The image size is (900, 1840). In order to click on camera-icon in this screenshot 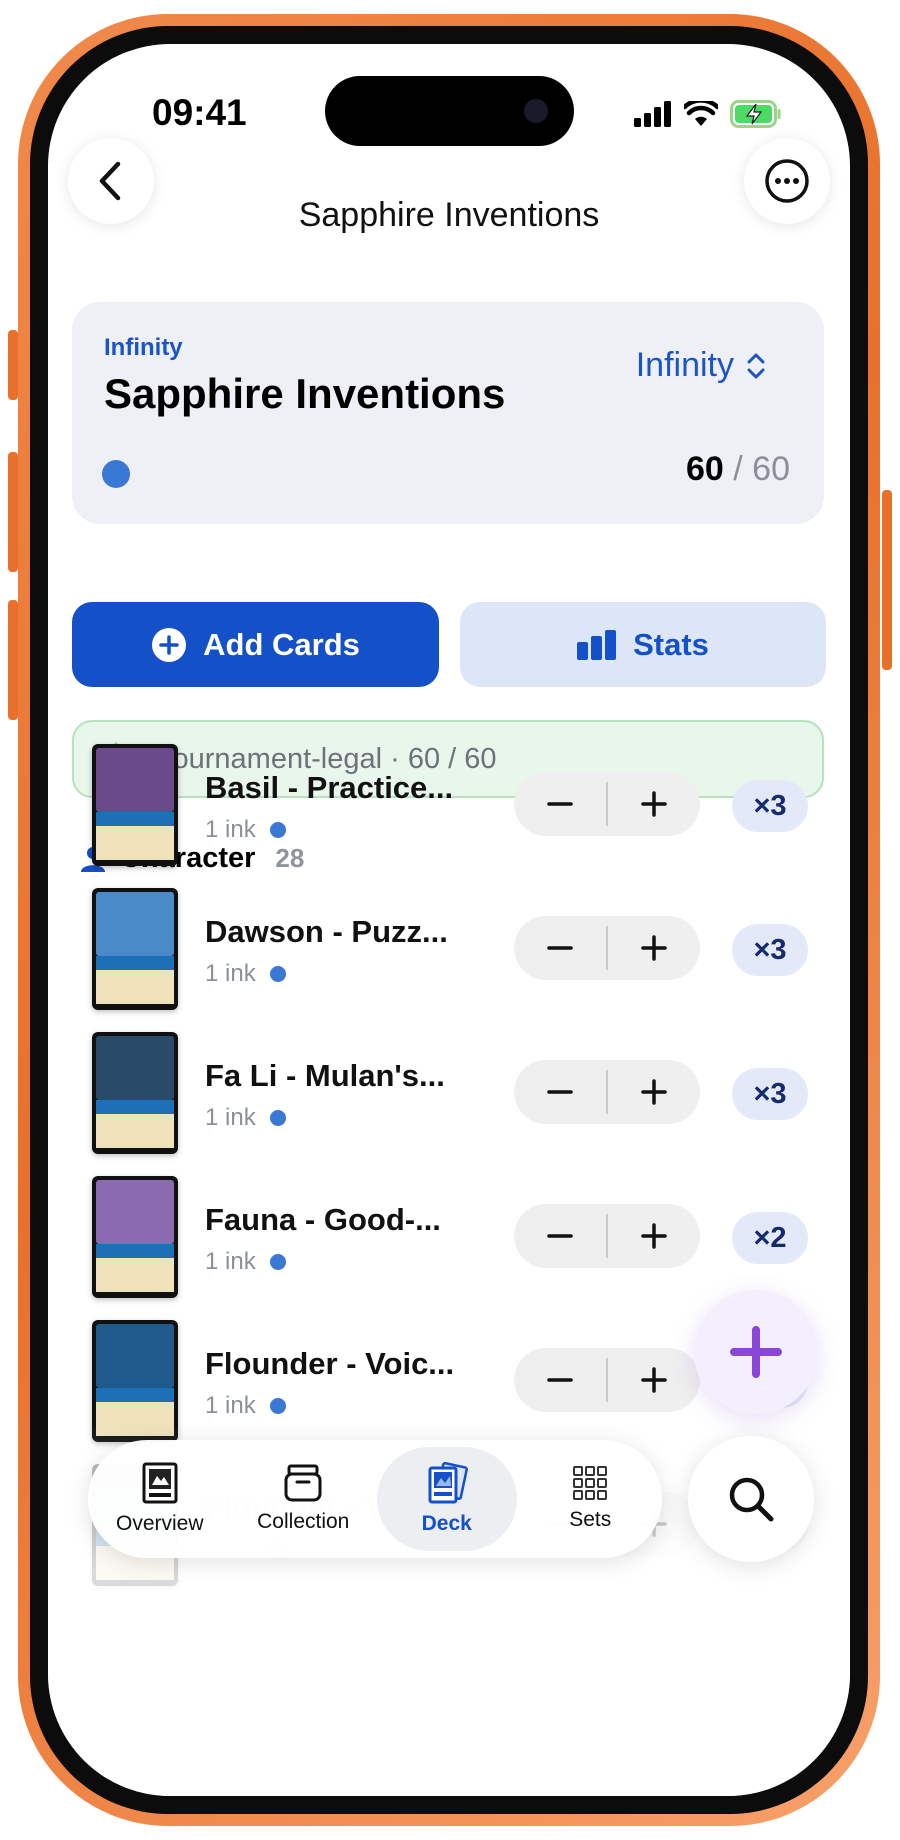, I will do `click(536, 111)`.